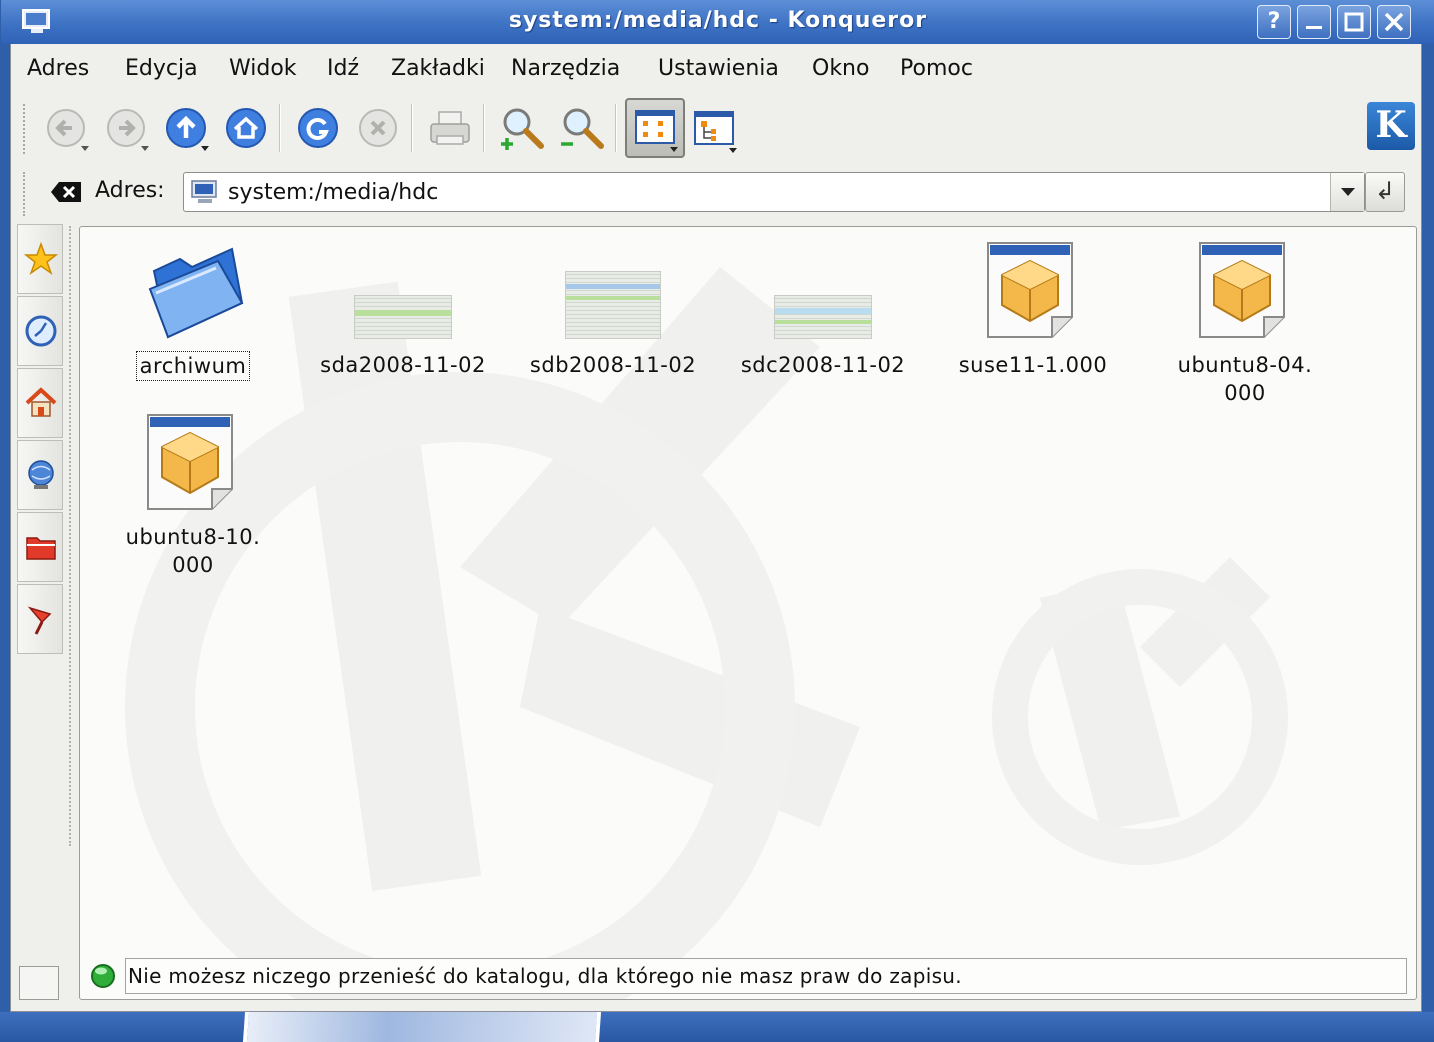 This screenshot has width=1434, height=1042. What do you see at coordinates (263, 68) in the screenshot?
I see `menu-widok: Widok` at bounding box center [263, 68].